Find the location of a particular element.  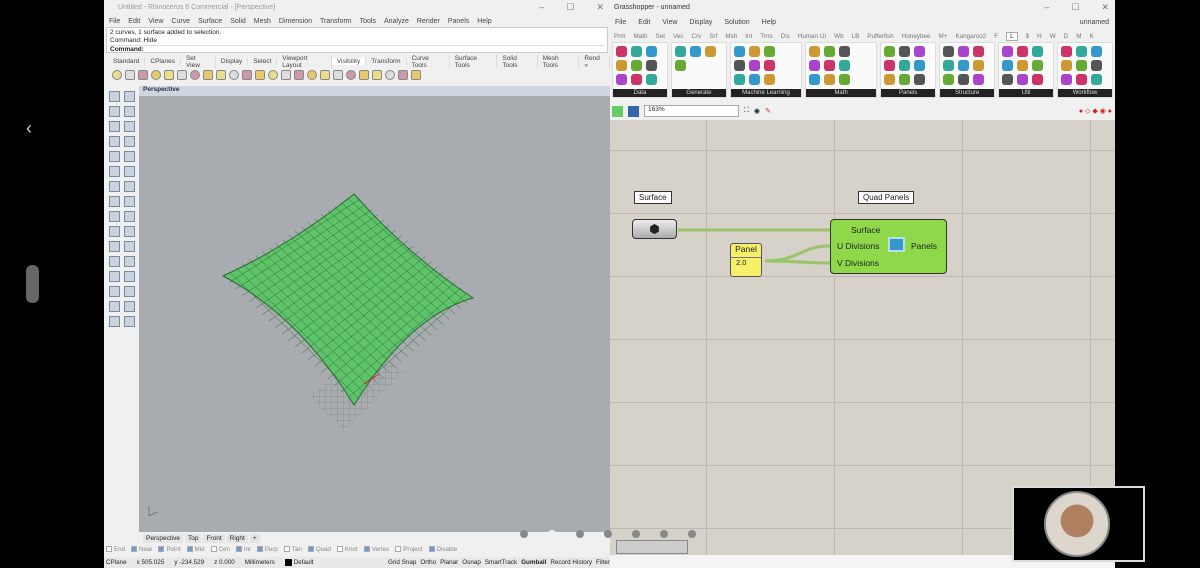

back-arrow-icon: ‹ is located at coordinates (29, 128).